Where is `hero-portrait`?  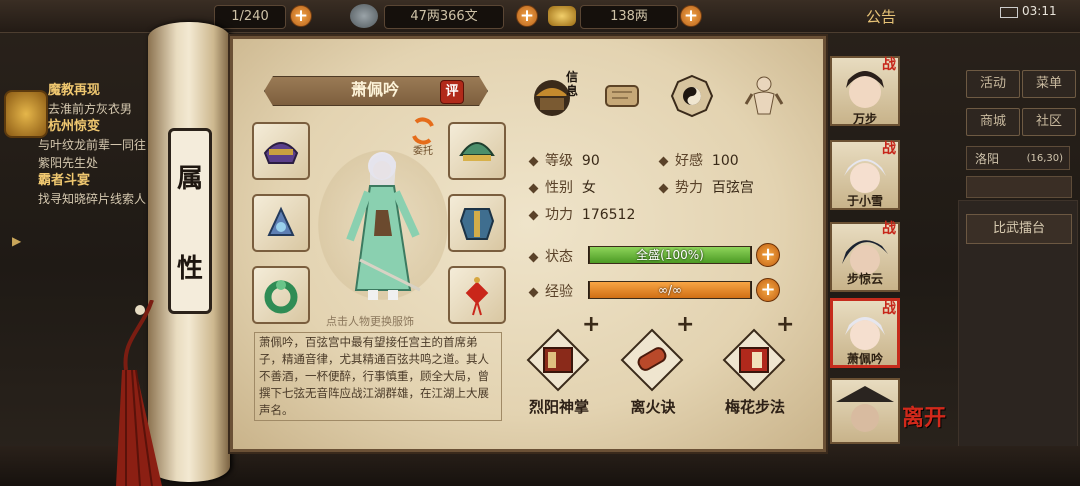
hero-portrait is located at coordinates (865, 409).